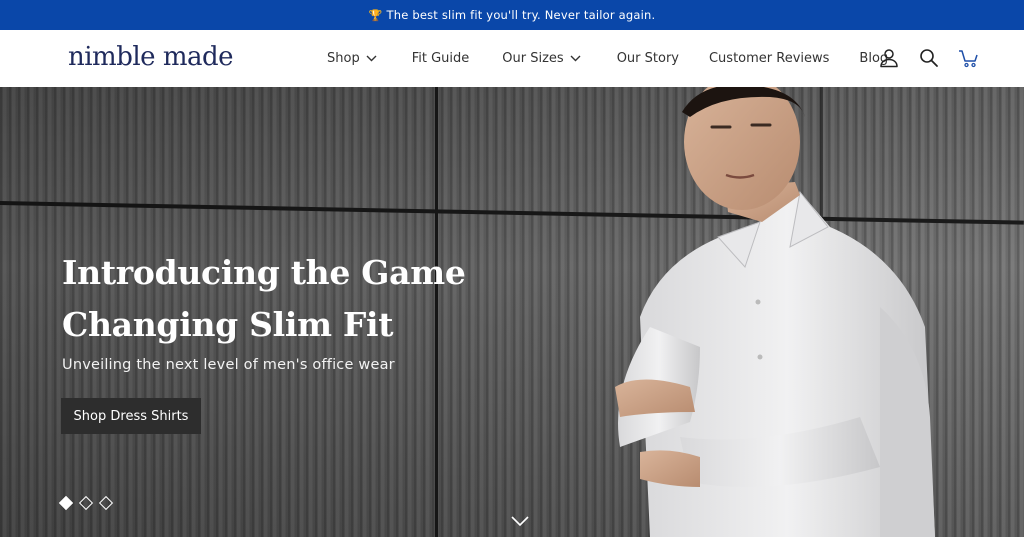  I want to click on nav-customer-reviews: Customer Reviews, so click(769, 58).